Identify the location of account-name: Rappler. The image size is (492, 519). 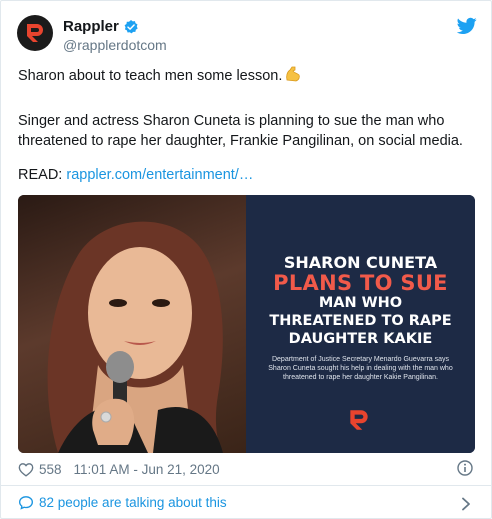
(91, 26).